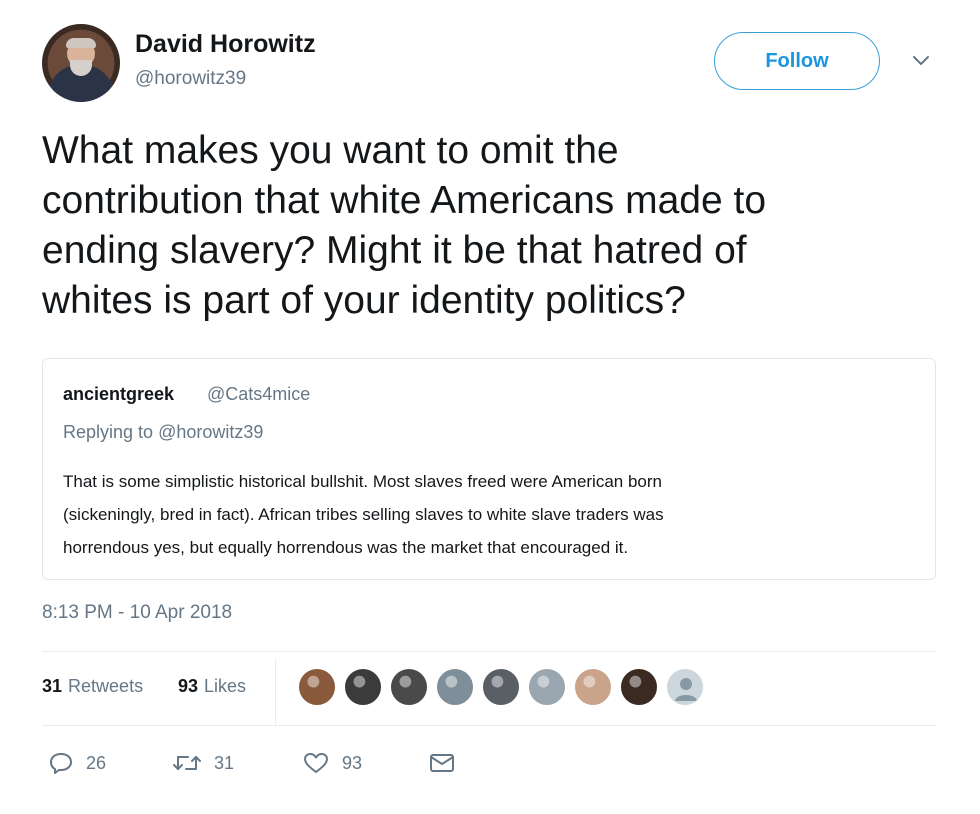 The height and width of the screenshot is (814, 980). What do you see at coordinates (921, 61) in the screenshot?
I see `chevron-down-icon` at bounding box center [921, 61].